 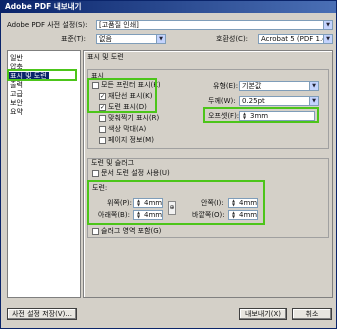 I want to click on use-doc-bleed-checkbox, so click(x=95, y=173).